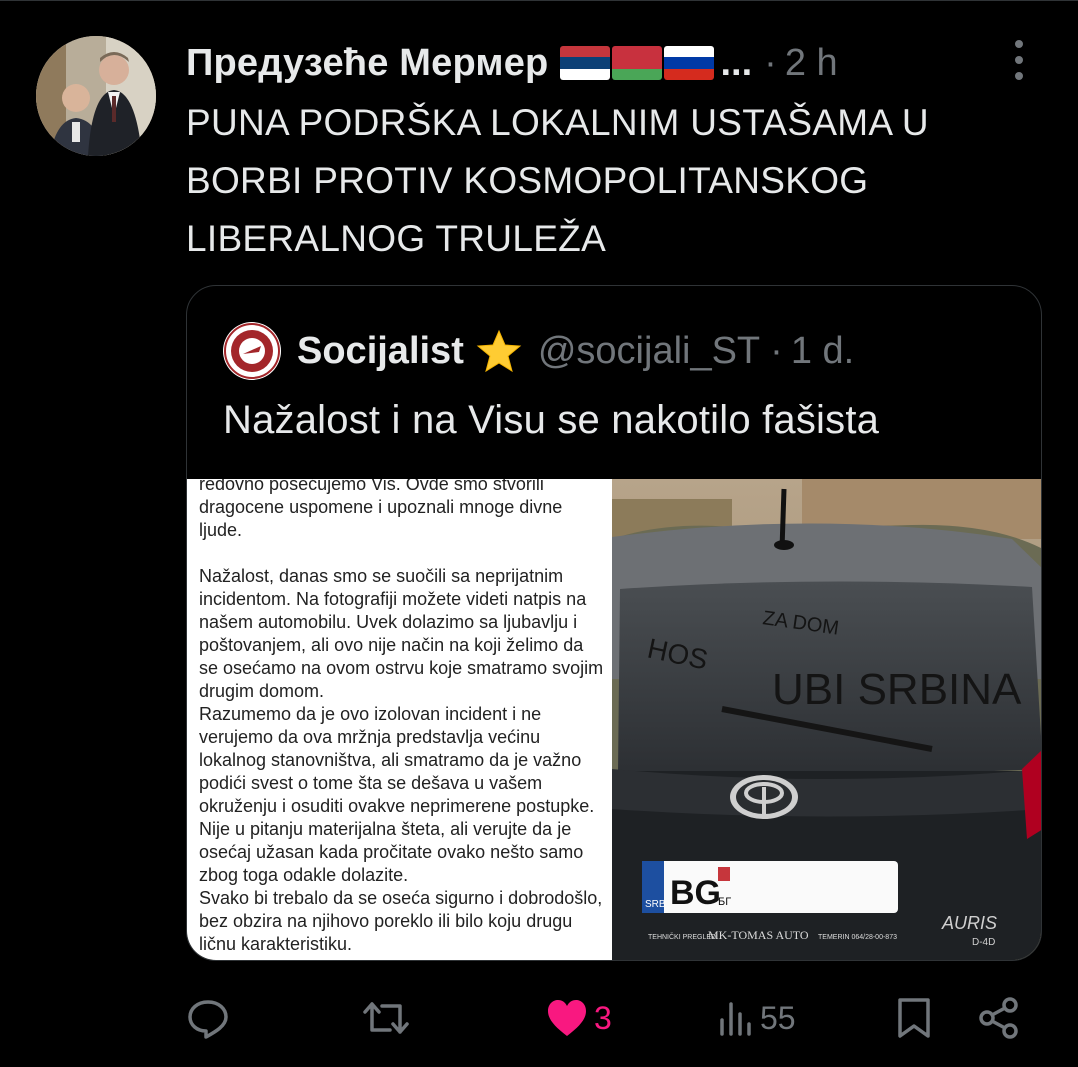 This screenshot has width=1078, height=1067. Describe the element at coordinates (616, 1018) in the screenshot. I see `action-bar: 3 55` at that location.